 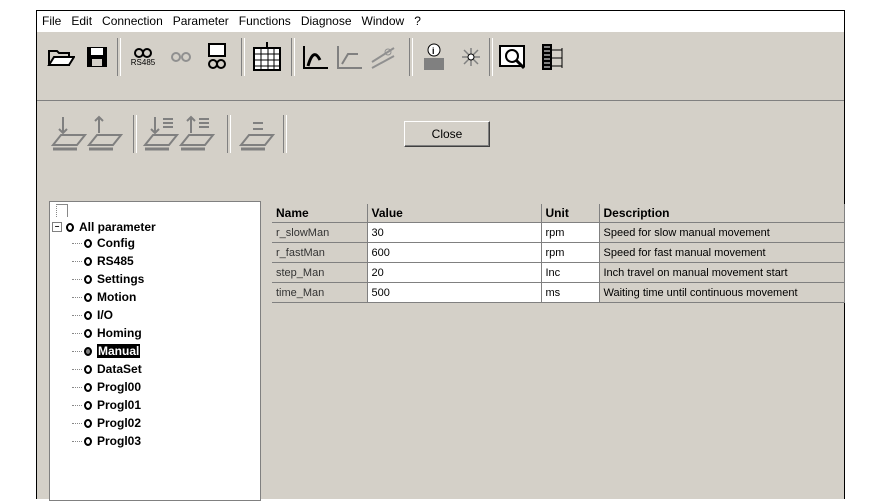 What do you see at coordinates (119, 351) in the screenshot?
I see `tree-item-label: Manual` at bounding box center [119, 351].